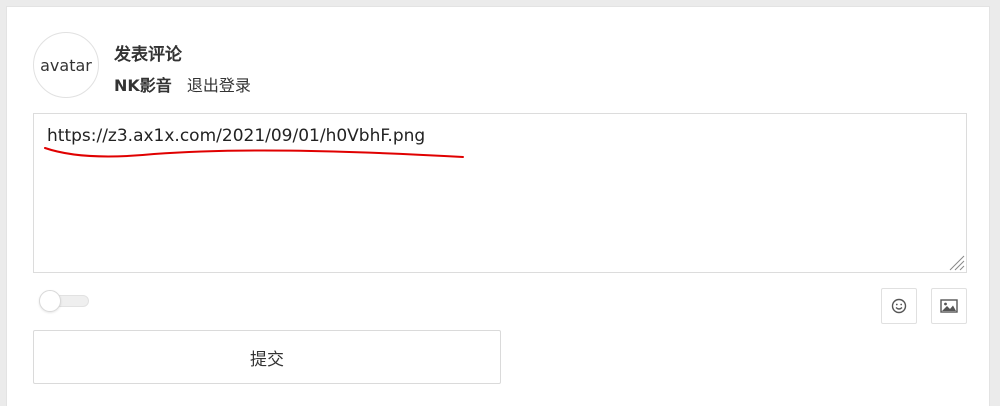 The height and width of the screenshot is (406, 1000). What do you see at coordinates (956, 262) in the screenshot?
I see `resize-handle-icon` at bounding box center [956, 262].